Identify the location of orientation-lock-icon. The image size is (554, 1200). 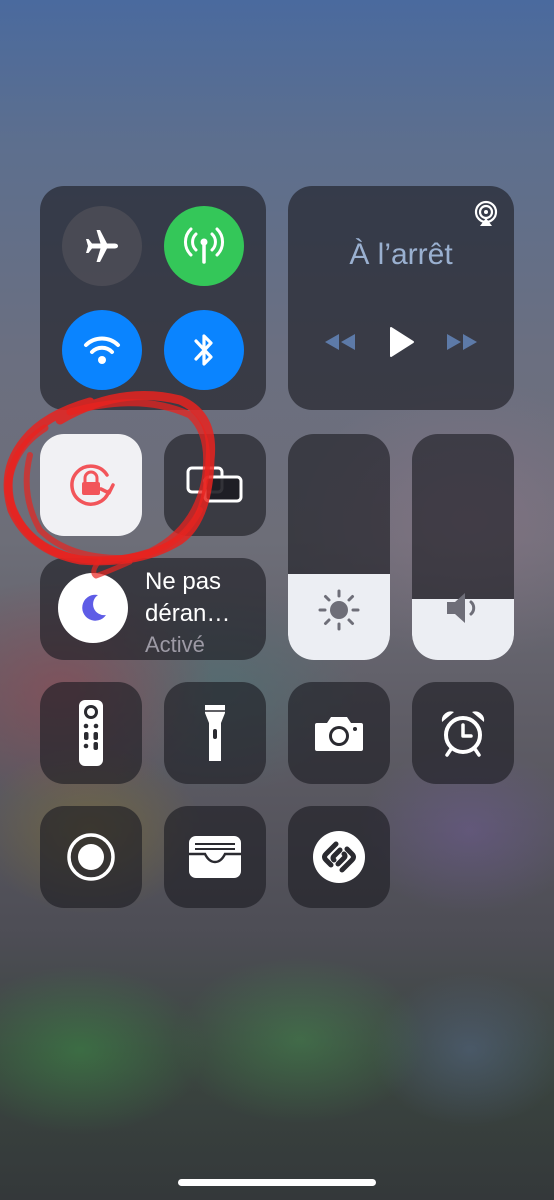
(91, 485).